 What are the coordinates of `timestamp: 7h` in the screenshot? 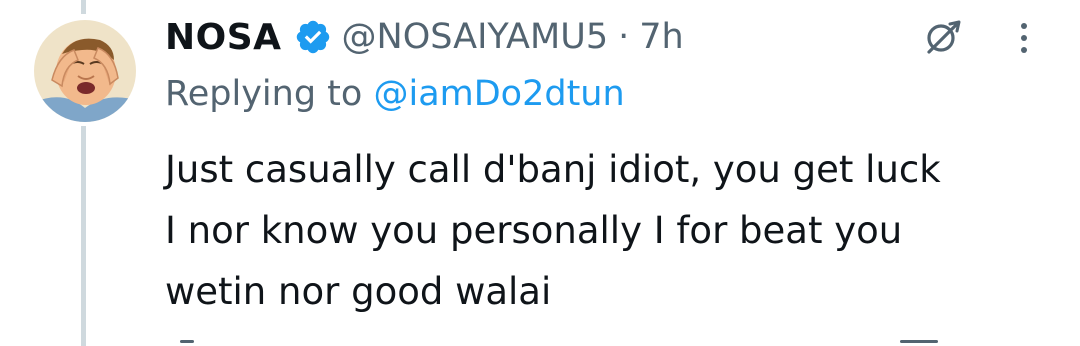 It's located at (661, 37).